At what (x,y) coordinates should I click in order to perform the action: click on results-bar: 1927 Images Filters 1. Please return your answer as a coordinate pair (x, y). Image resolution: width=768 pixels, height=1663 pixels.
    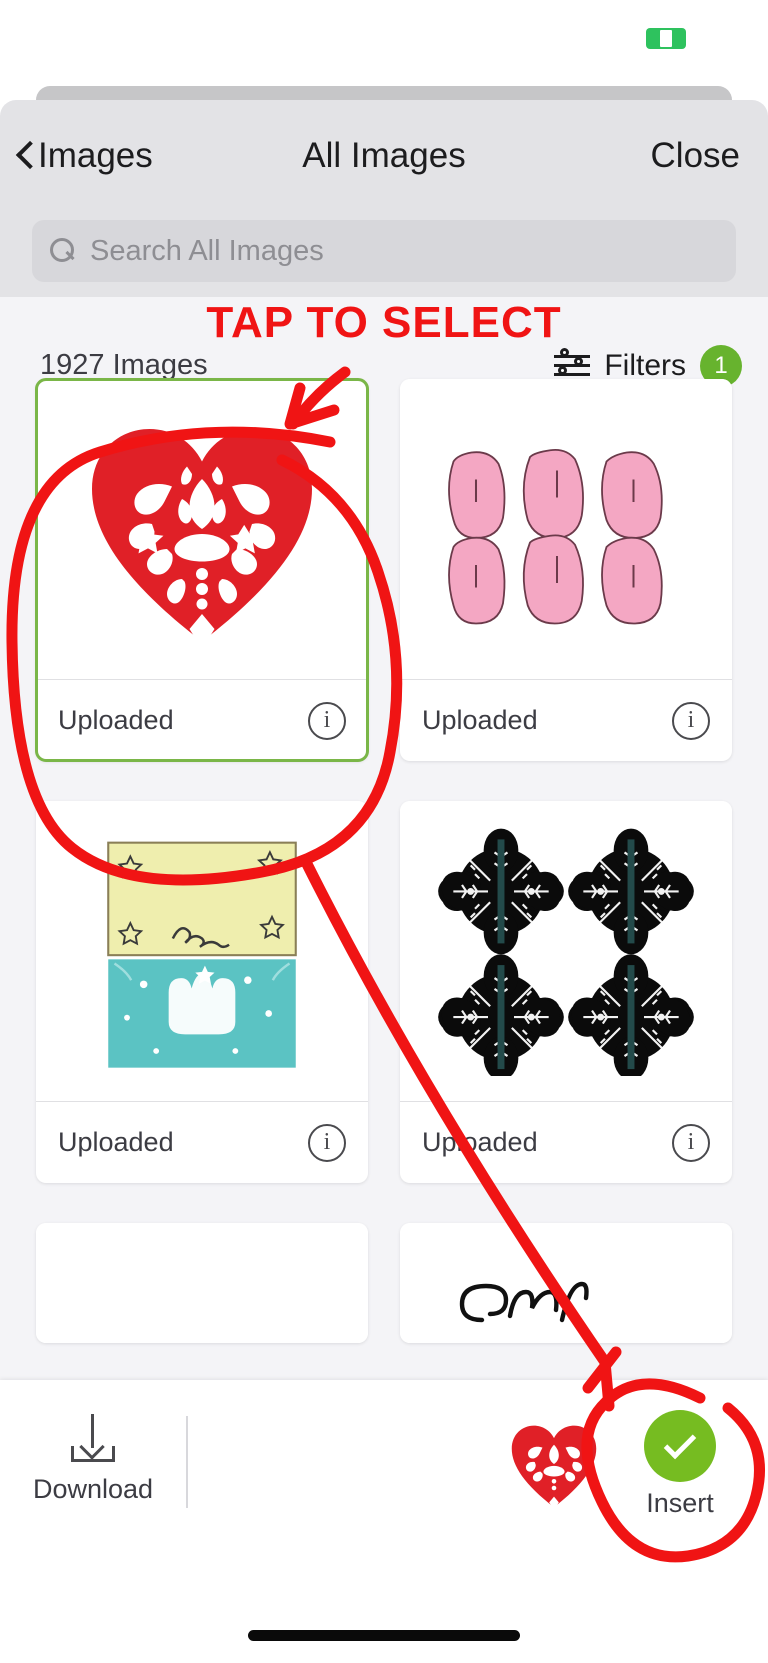
    Looking at the image, I should click on (384, 342).